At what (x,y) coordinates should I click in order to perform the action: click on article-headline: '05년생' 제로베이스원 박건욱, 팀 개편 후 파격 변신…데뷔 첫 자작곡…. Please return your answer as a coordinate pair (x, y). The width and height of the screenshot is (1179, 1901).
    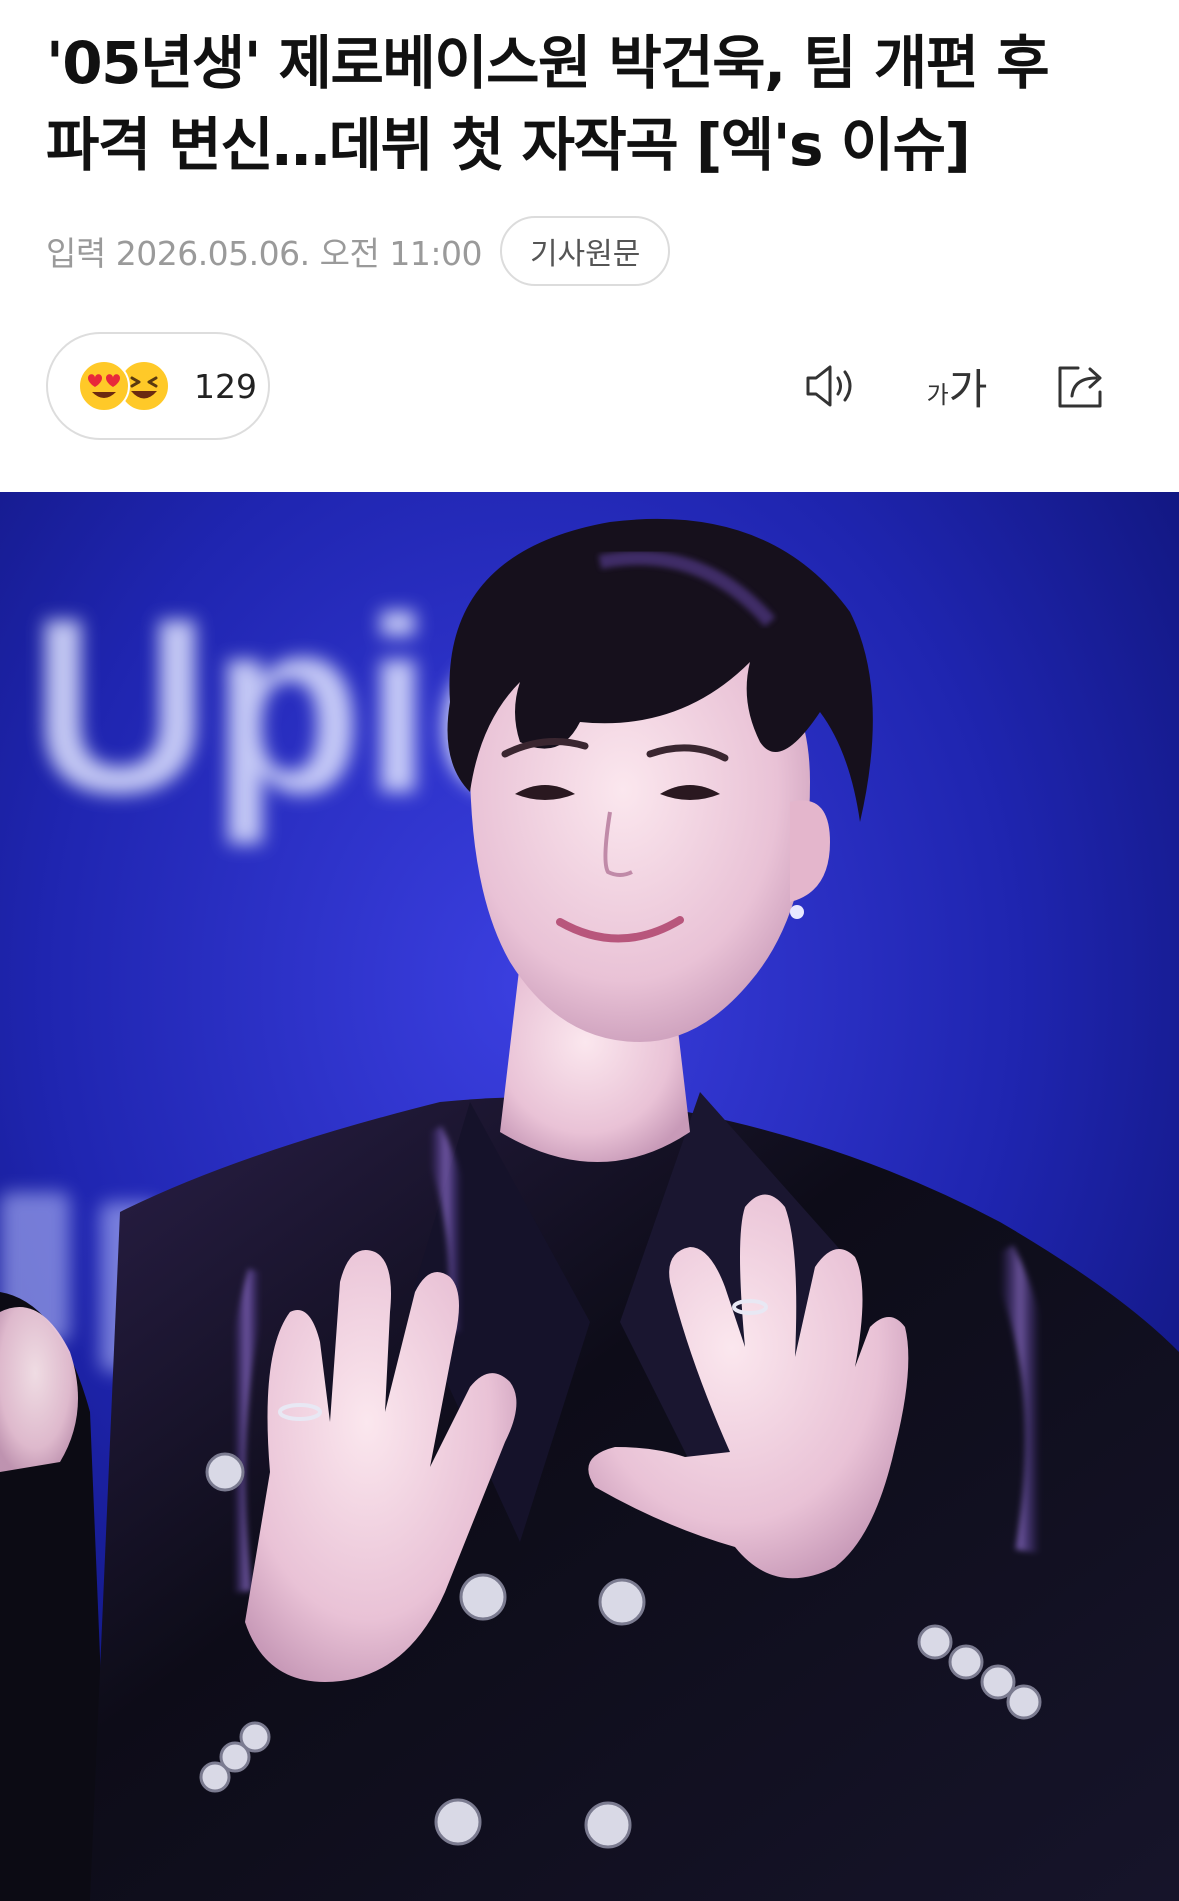
    Looking at the image, I should click on (596, 104).